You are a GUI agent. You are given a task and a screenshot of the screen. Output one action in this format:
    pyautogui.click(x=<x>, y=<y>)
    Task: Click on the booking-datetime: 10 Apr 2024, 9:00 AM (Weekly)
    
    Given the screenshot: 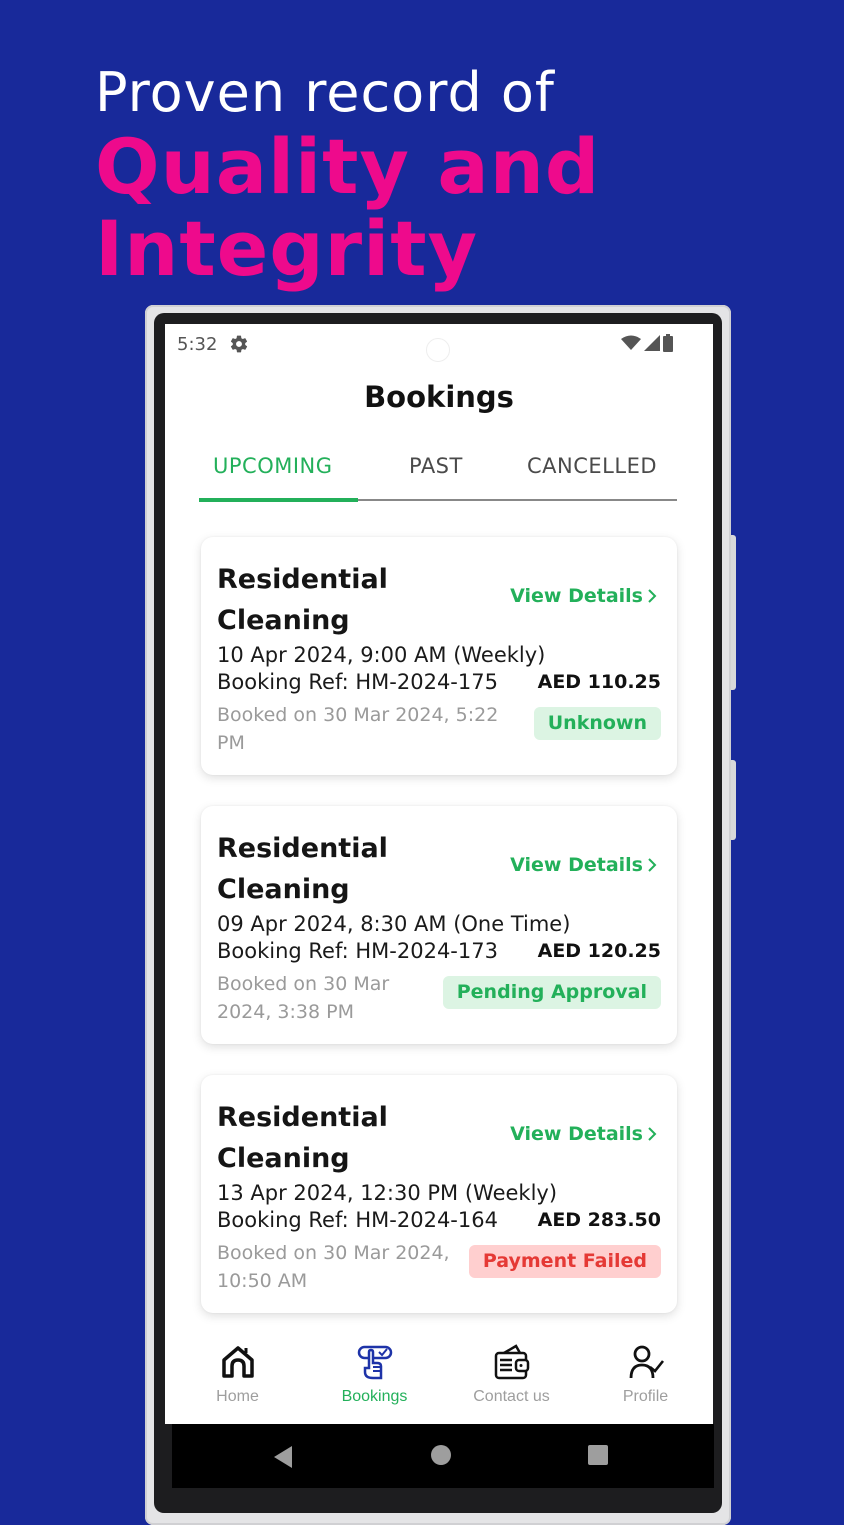 What is the action you would take?
    pyautogui.click(x=381, y=655)
    